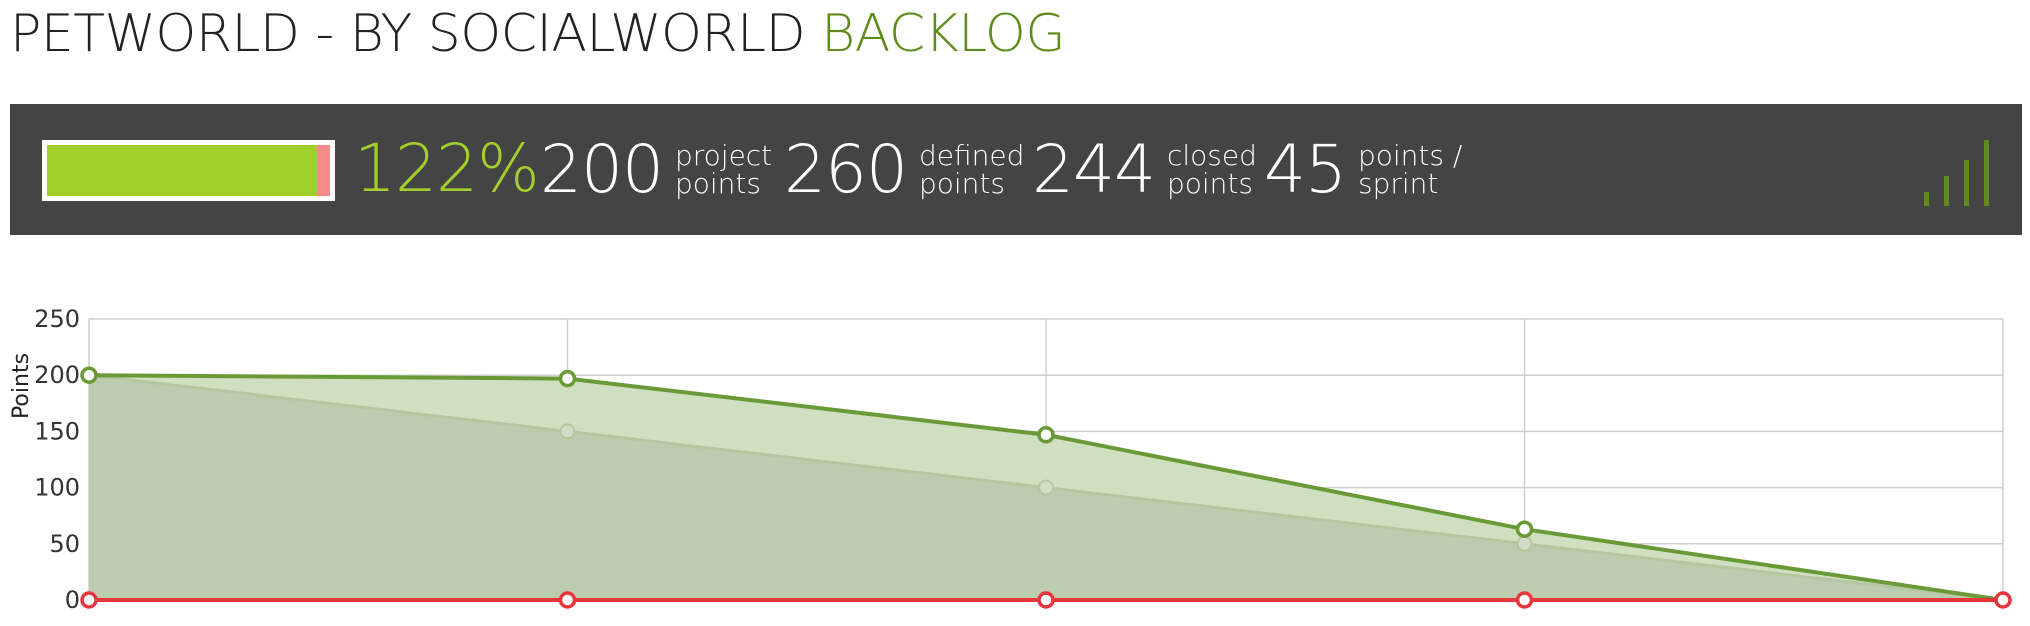 This screenshot has height=626, width=2030. Describe the element at coordinates (1410, 169) in the screenshot. I see `points-per-sprint-label: points / sprint` at that location.